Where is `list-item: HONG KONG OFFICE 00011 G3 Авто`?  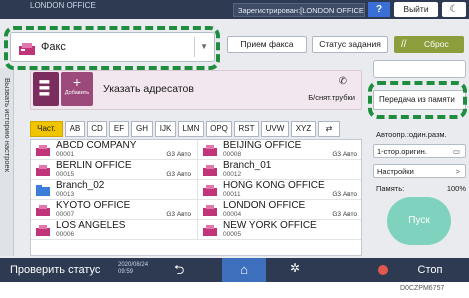
list-item: HONG KONG OFFICE 00011 G3 Авто is located at coordinates (279, 190).